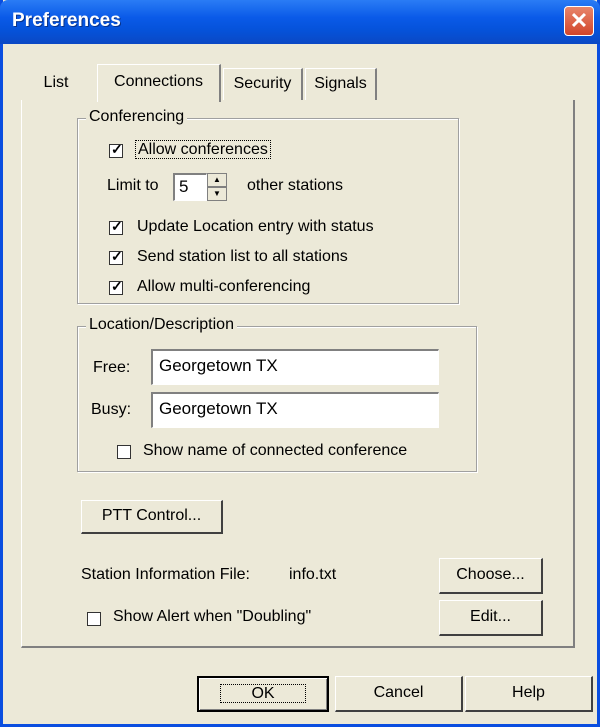 The width and height of the screenshot is (600, 727). Describe the element at coordinates (217, 194) in the screenshot. I see `spin-down-icon: ▼` at that location.